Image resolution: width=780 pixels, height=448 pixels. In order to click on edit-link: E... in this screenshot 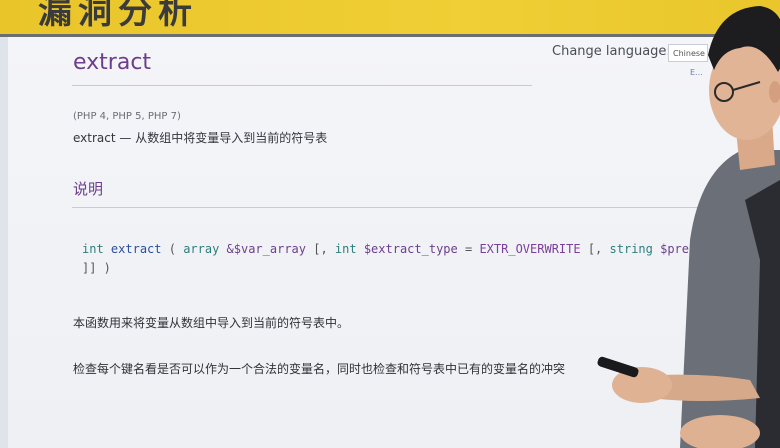, I will do `click(696, 72)`.